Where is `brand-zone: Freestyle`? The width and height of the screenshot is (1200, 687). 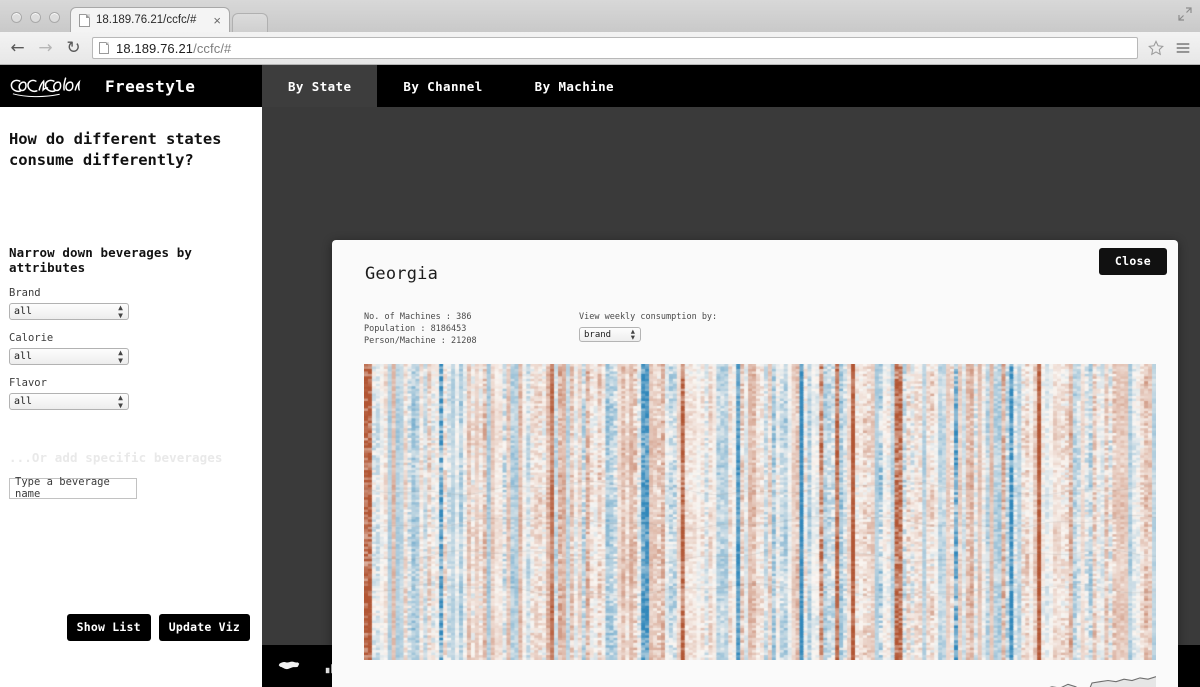 brand-zone: Freestyle is located at coordinates (131, 86).